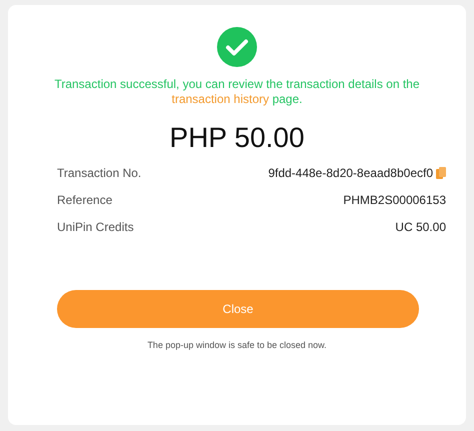 Image resolution: width=474 pixels, height=431 pixels. What do you see at coordinates (237, 47) in the screenshot?
I see `check-circle-icon` at bounding box center [237, 47].